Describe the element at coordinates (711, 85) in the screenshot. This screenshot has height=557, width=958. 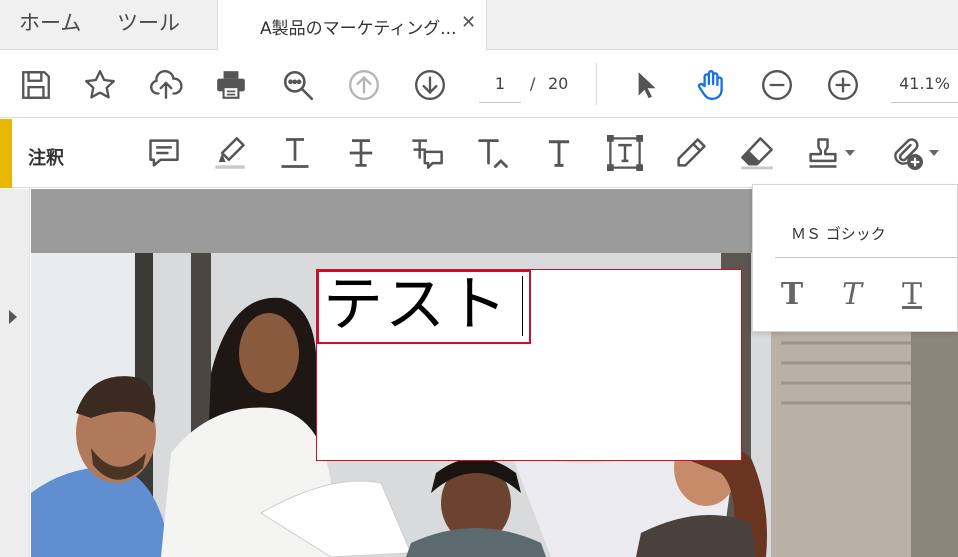
I see `hand-icon` at that location.